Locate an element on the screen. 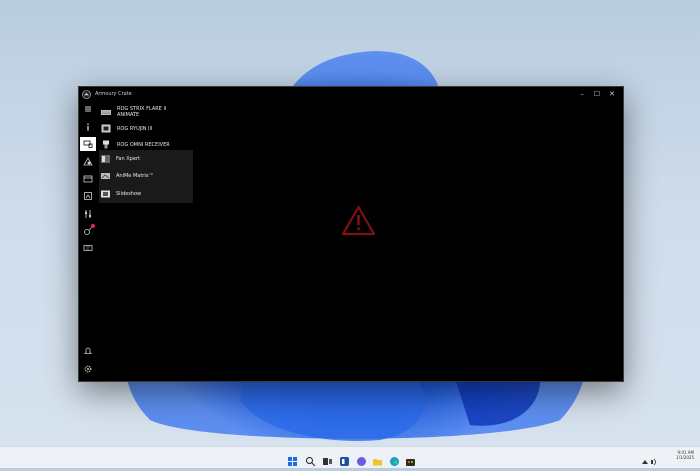 Image resolution: width=700 pixels, height=471 pixels. devices-icon is located at coordinates (88, 144).